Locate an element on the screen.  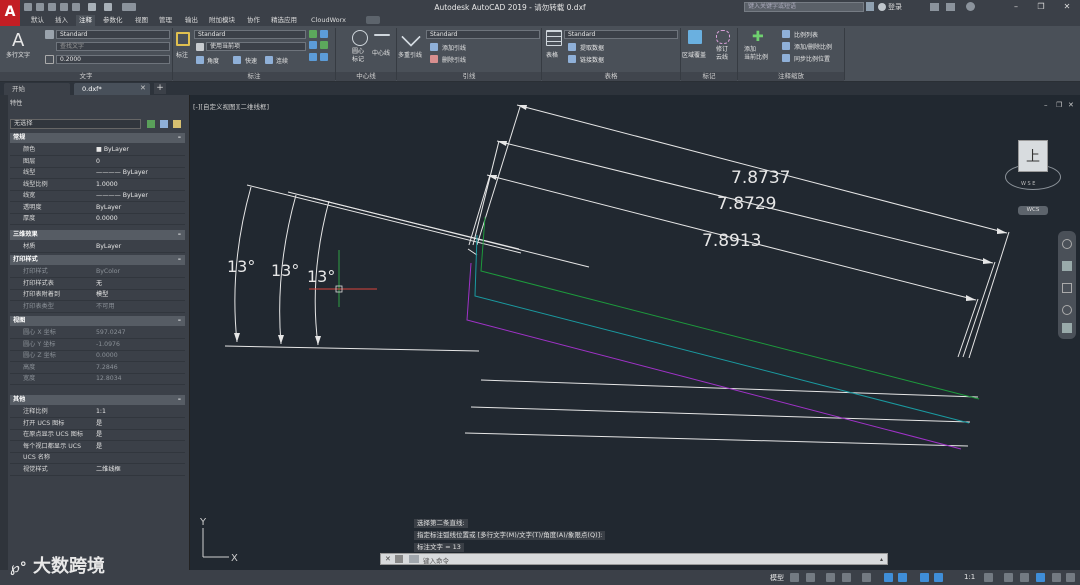
text-style-select: Standard is located at coordinates (113, 34).